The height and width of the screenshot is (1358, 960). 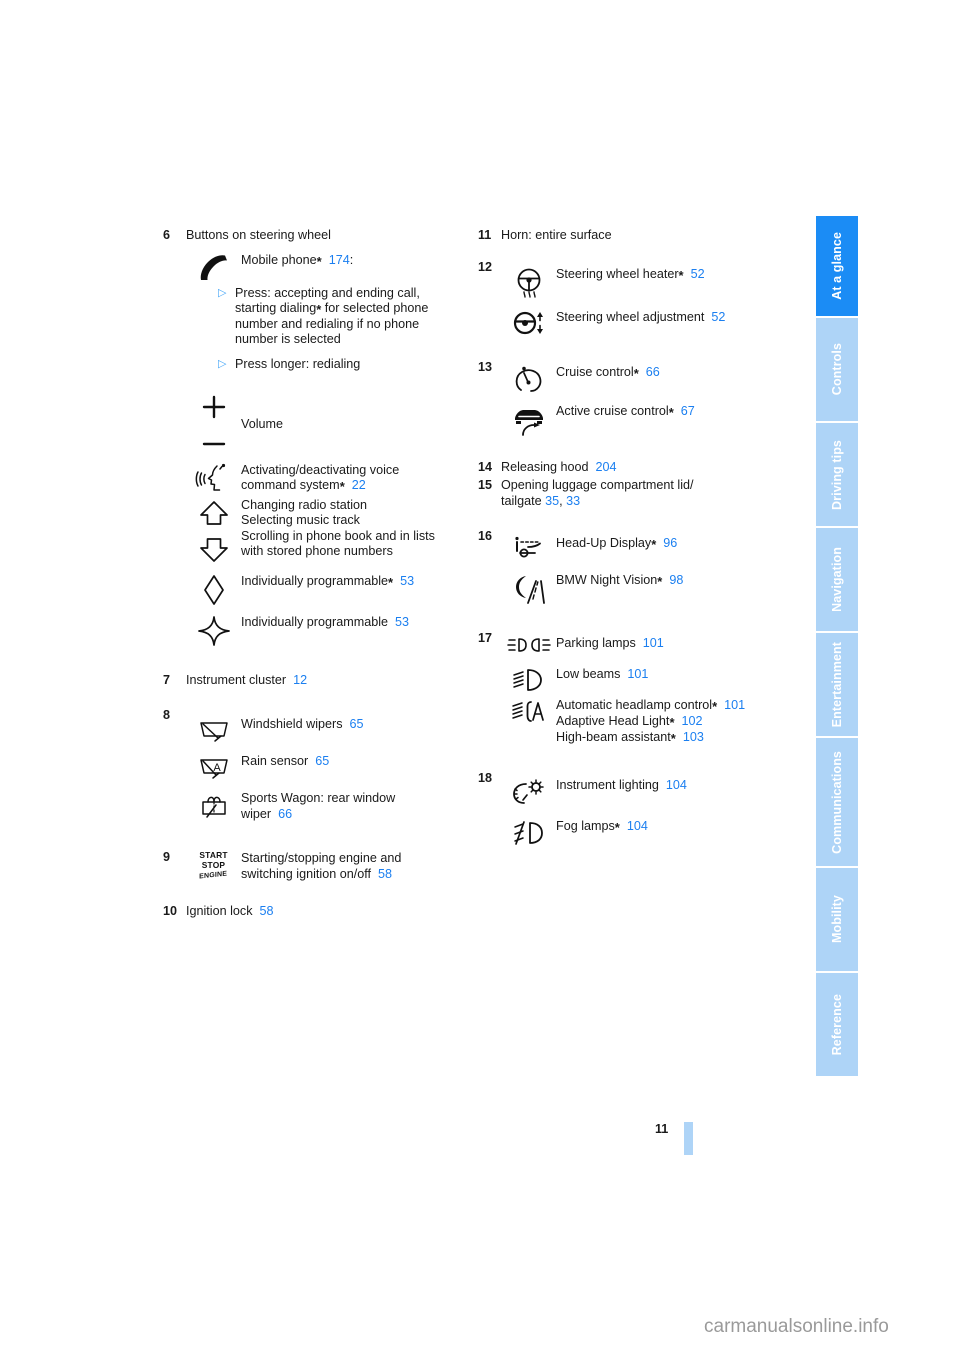 What do you see at coordinates (837, 369) in the screenshot?
I see `tab-controls: Controls` at bounding box center [837, 369].